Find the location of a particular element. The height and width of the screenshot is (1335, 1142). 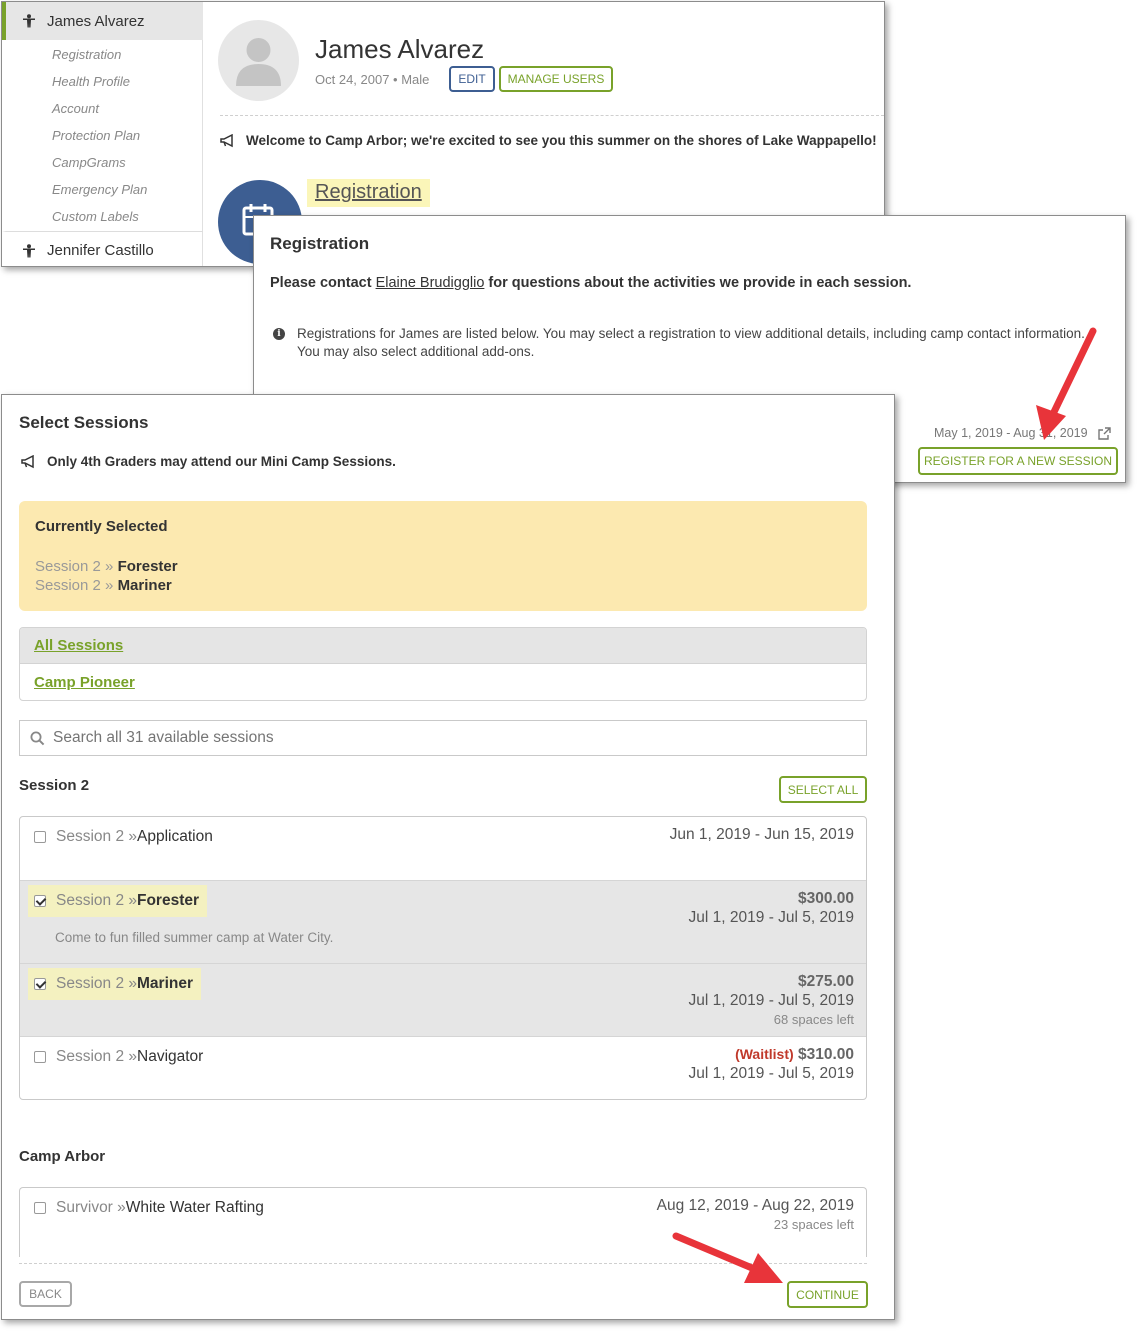

search-icon is located at coordinates (37, 738).